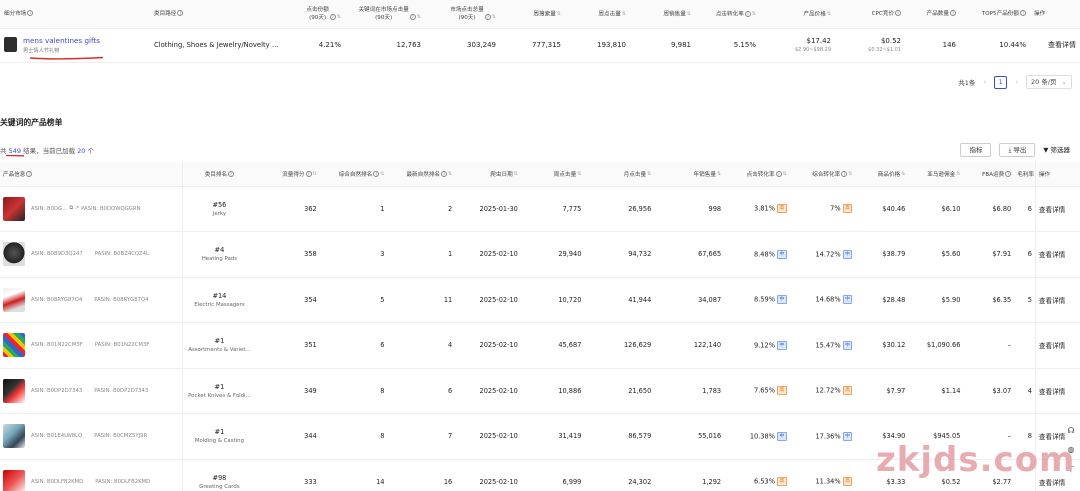 The height and width of the screenshot is (491, 1080). Describe the element at coordinates (421, 174) in the screenshot. I see `th-latest-rank: 最新自然排名? ⇅` at that location.